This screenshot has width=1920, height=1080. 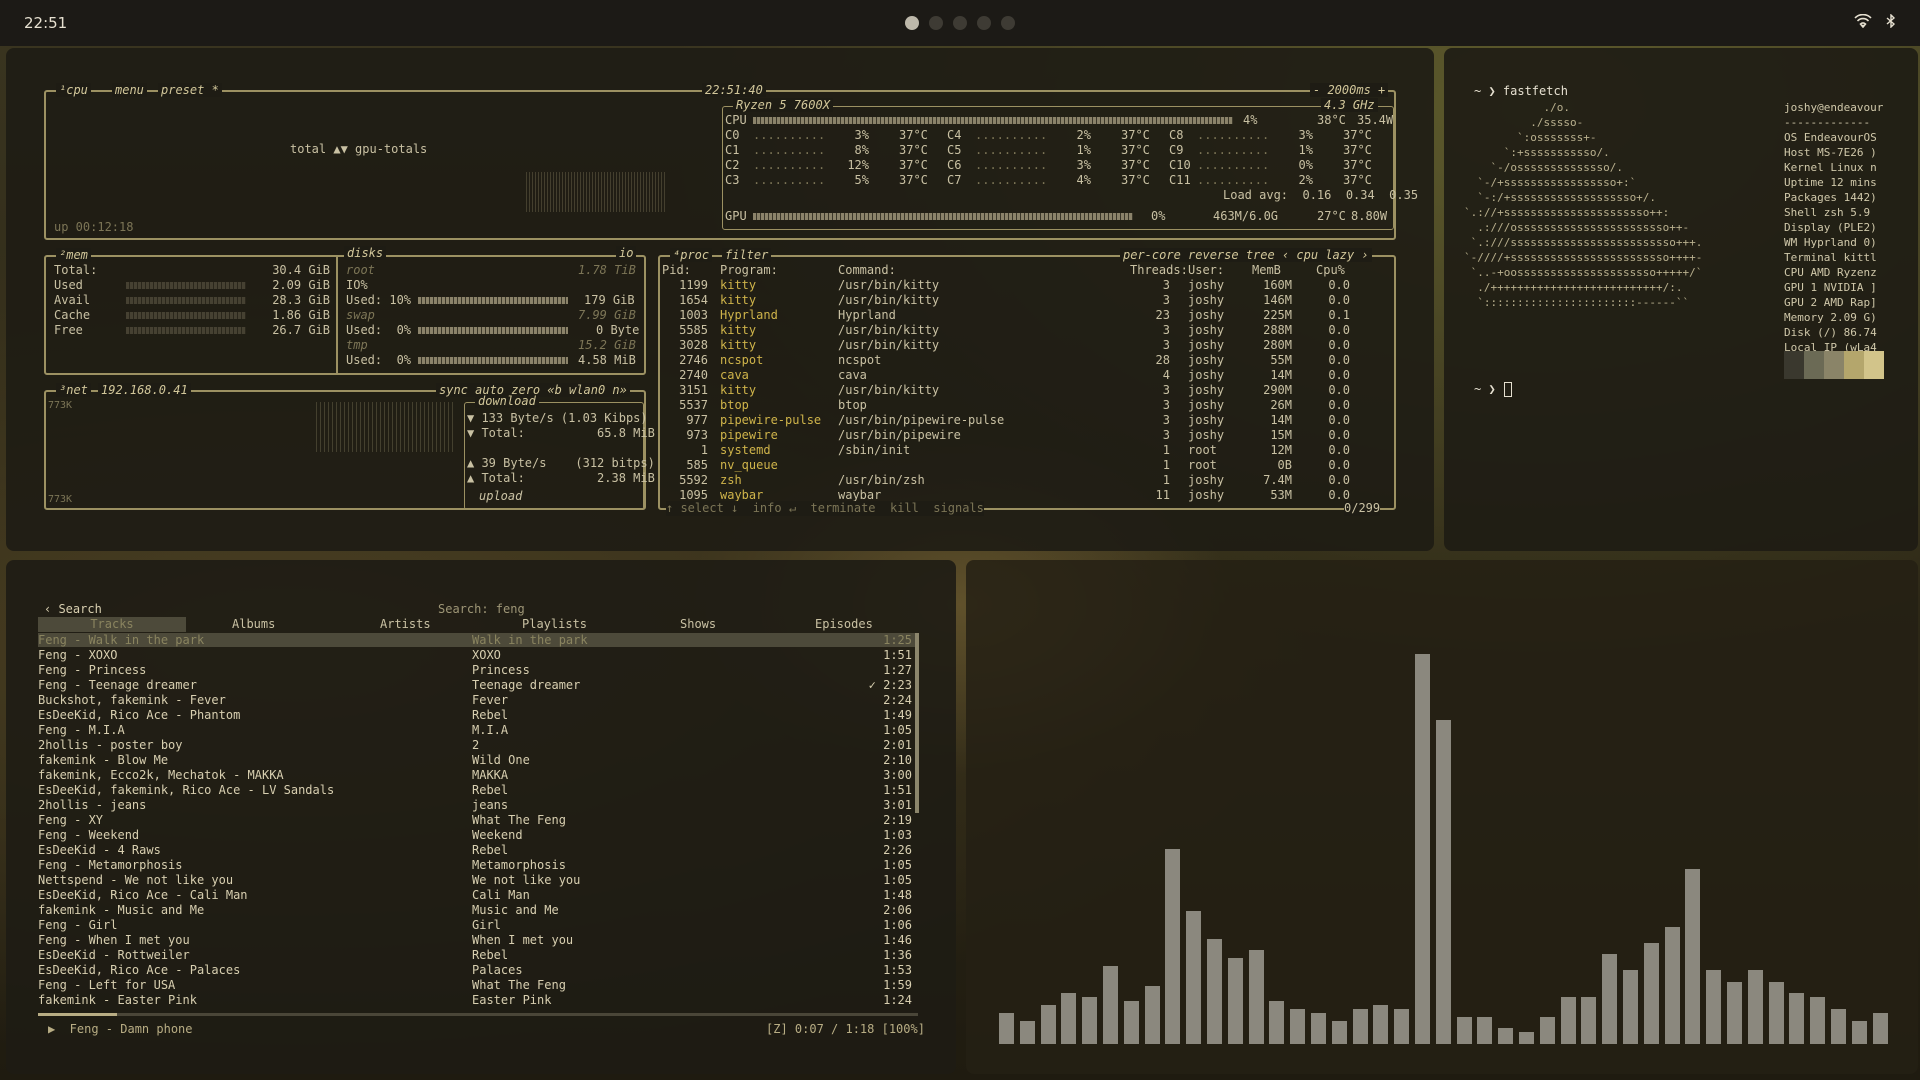 I want to click on tab-albums: Albums, so click(x=253, y=624).